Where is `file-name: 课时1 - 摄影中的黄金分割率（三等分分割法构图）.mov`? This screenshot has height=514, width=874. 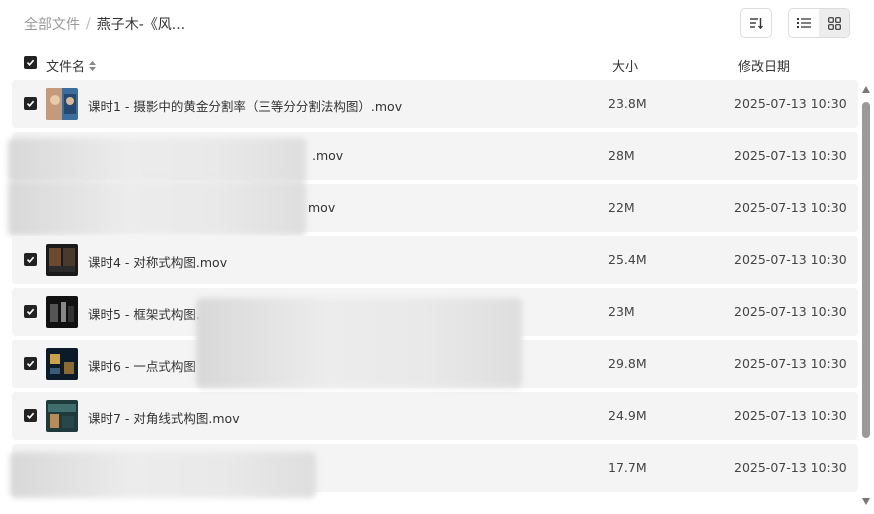
file-name: 课时1 - 摄影中的黄金分割率（三等分分割法构图）.mov is located at coordinates (245, 105).